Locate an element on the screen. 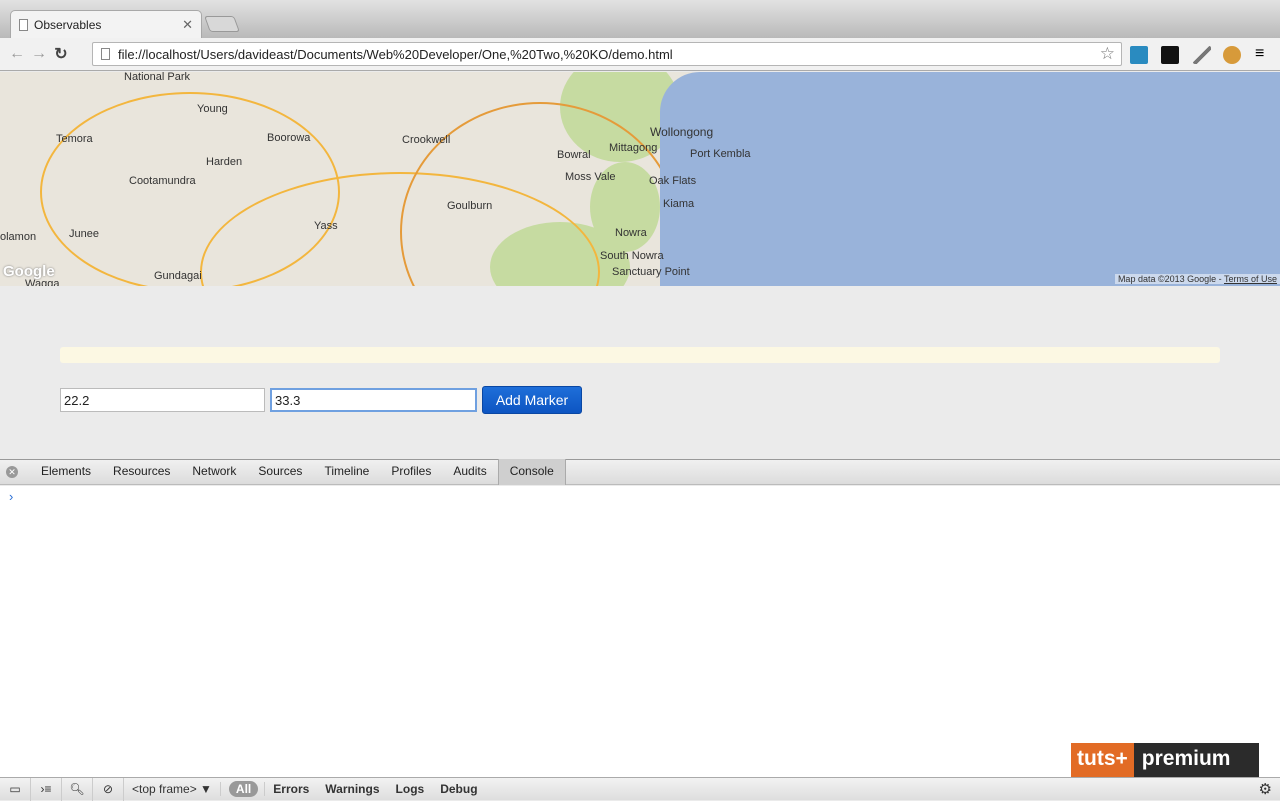 This screenshot has width=1280, height=801. map-label: Cootamundra is located at coordinates (162, 181).